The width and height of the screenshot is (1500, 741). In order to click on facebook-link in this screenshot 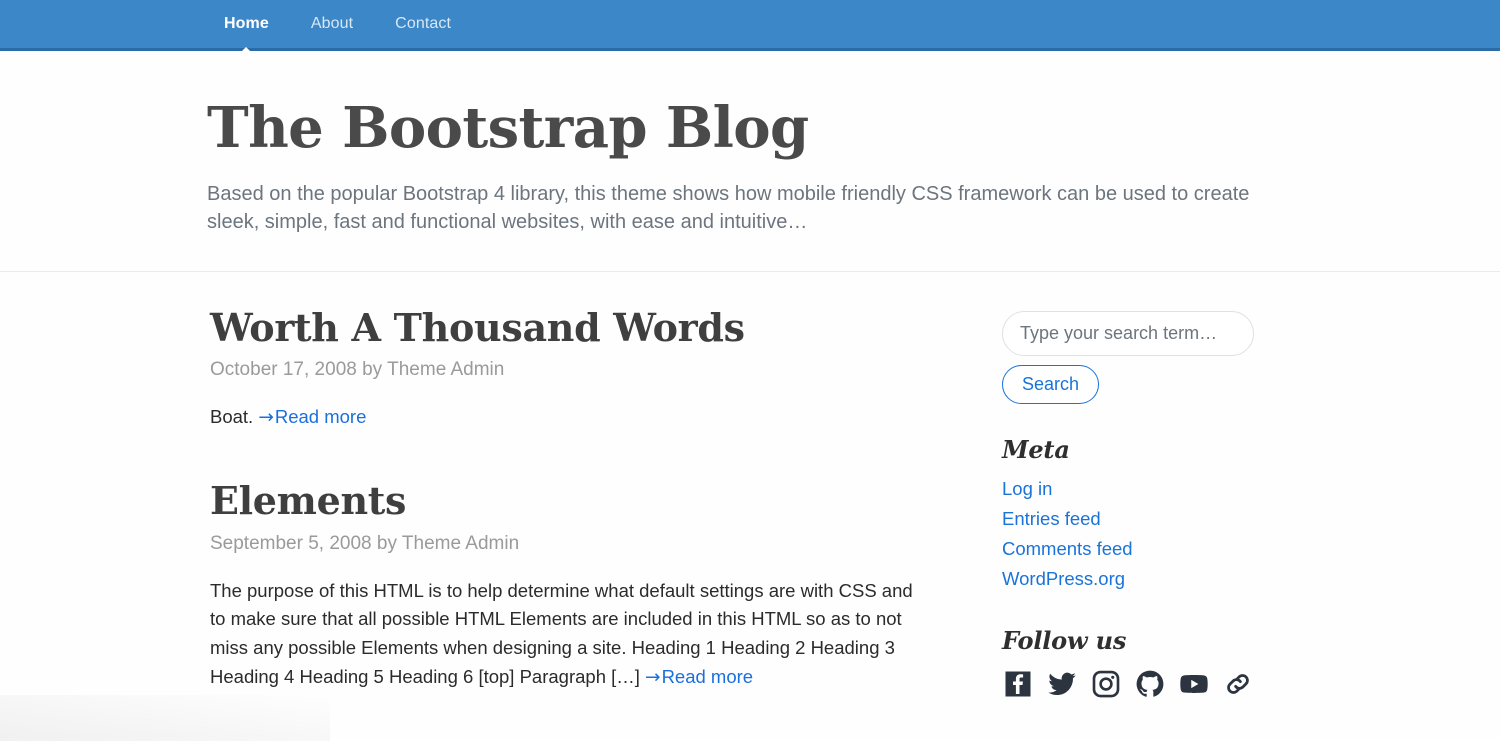, I will do `click(1018, 684)`.